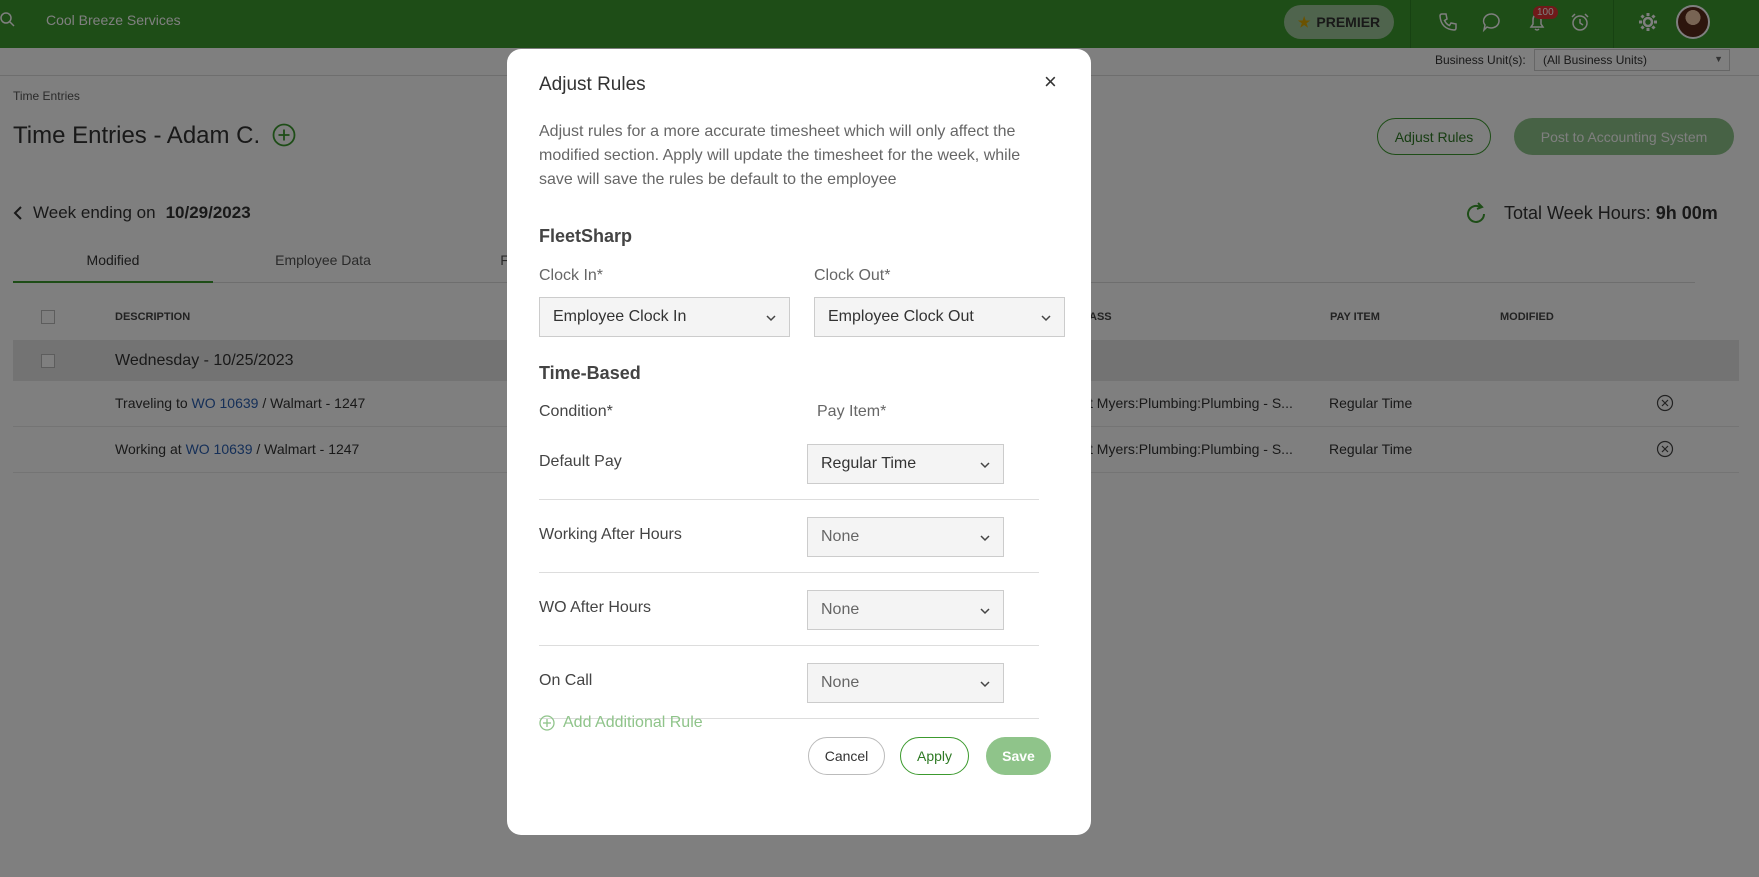 This screenshot has width=1759, height=877. What do you see at coordinates (610, 534) in the screenshot?
I see `rule-name: Working After Hours` at bounding box center [610, 534].